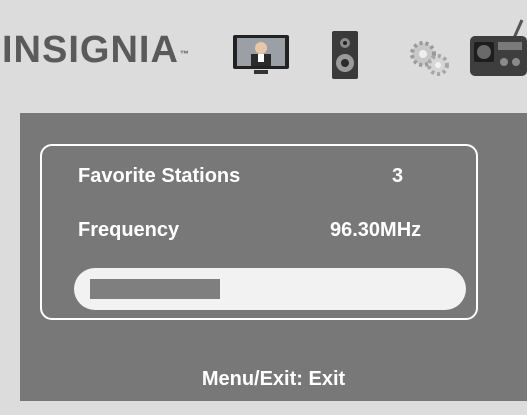 This screenshot has height=415, width=527. I want to click on favorite-stations-value: 3, so click(398, 176).